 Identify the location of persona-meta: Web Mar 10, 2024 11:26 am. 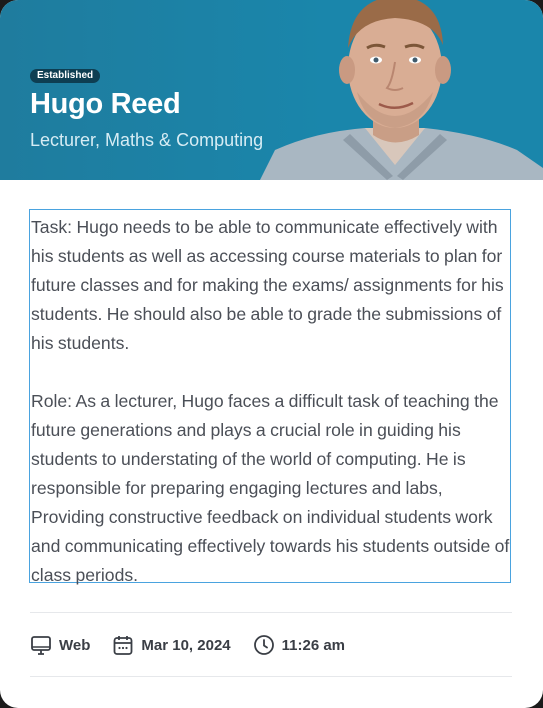
(198, 645).